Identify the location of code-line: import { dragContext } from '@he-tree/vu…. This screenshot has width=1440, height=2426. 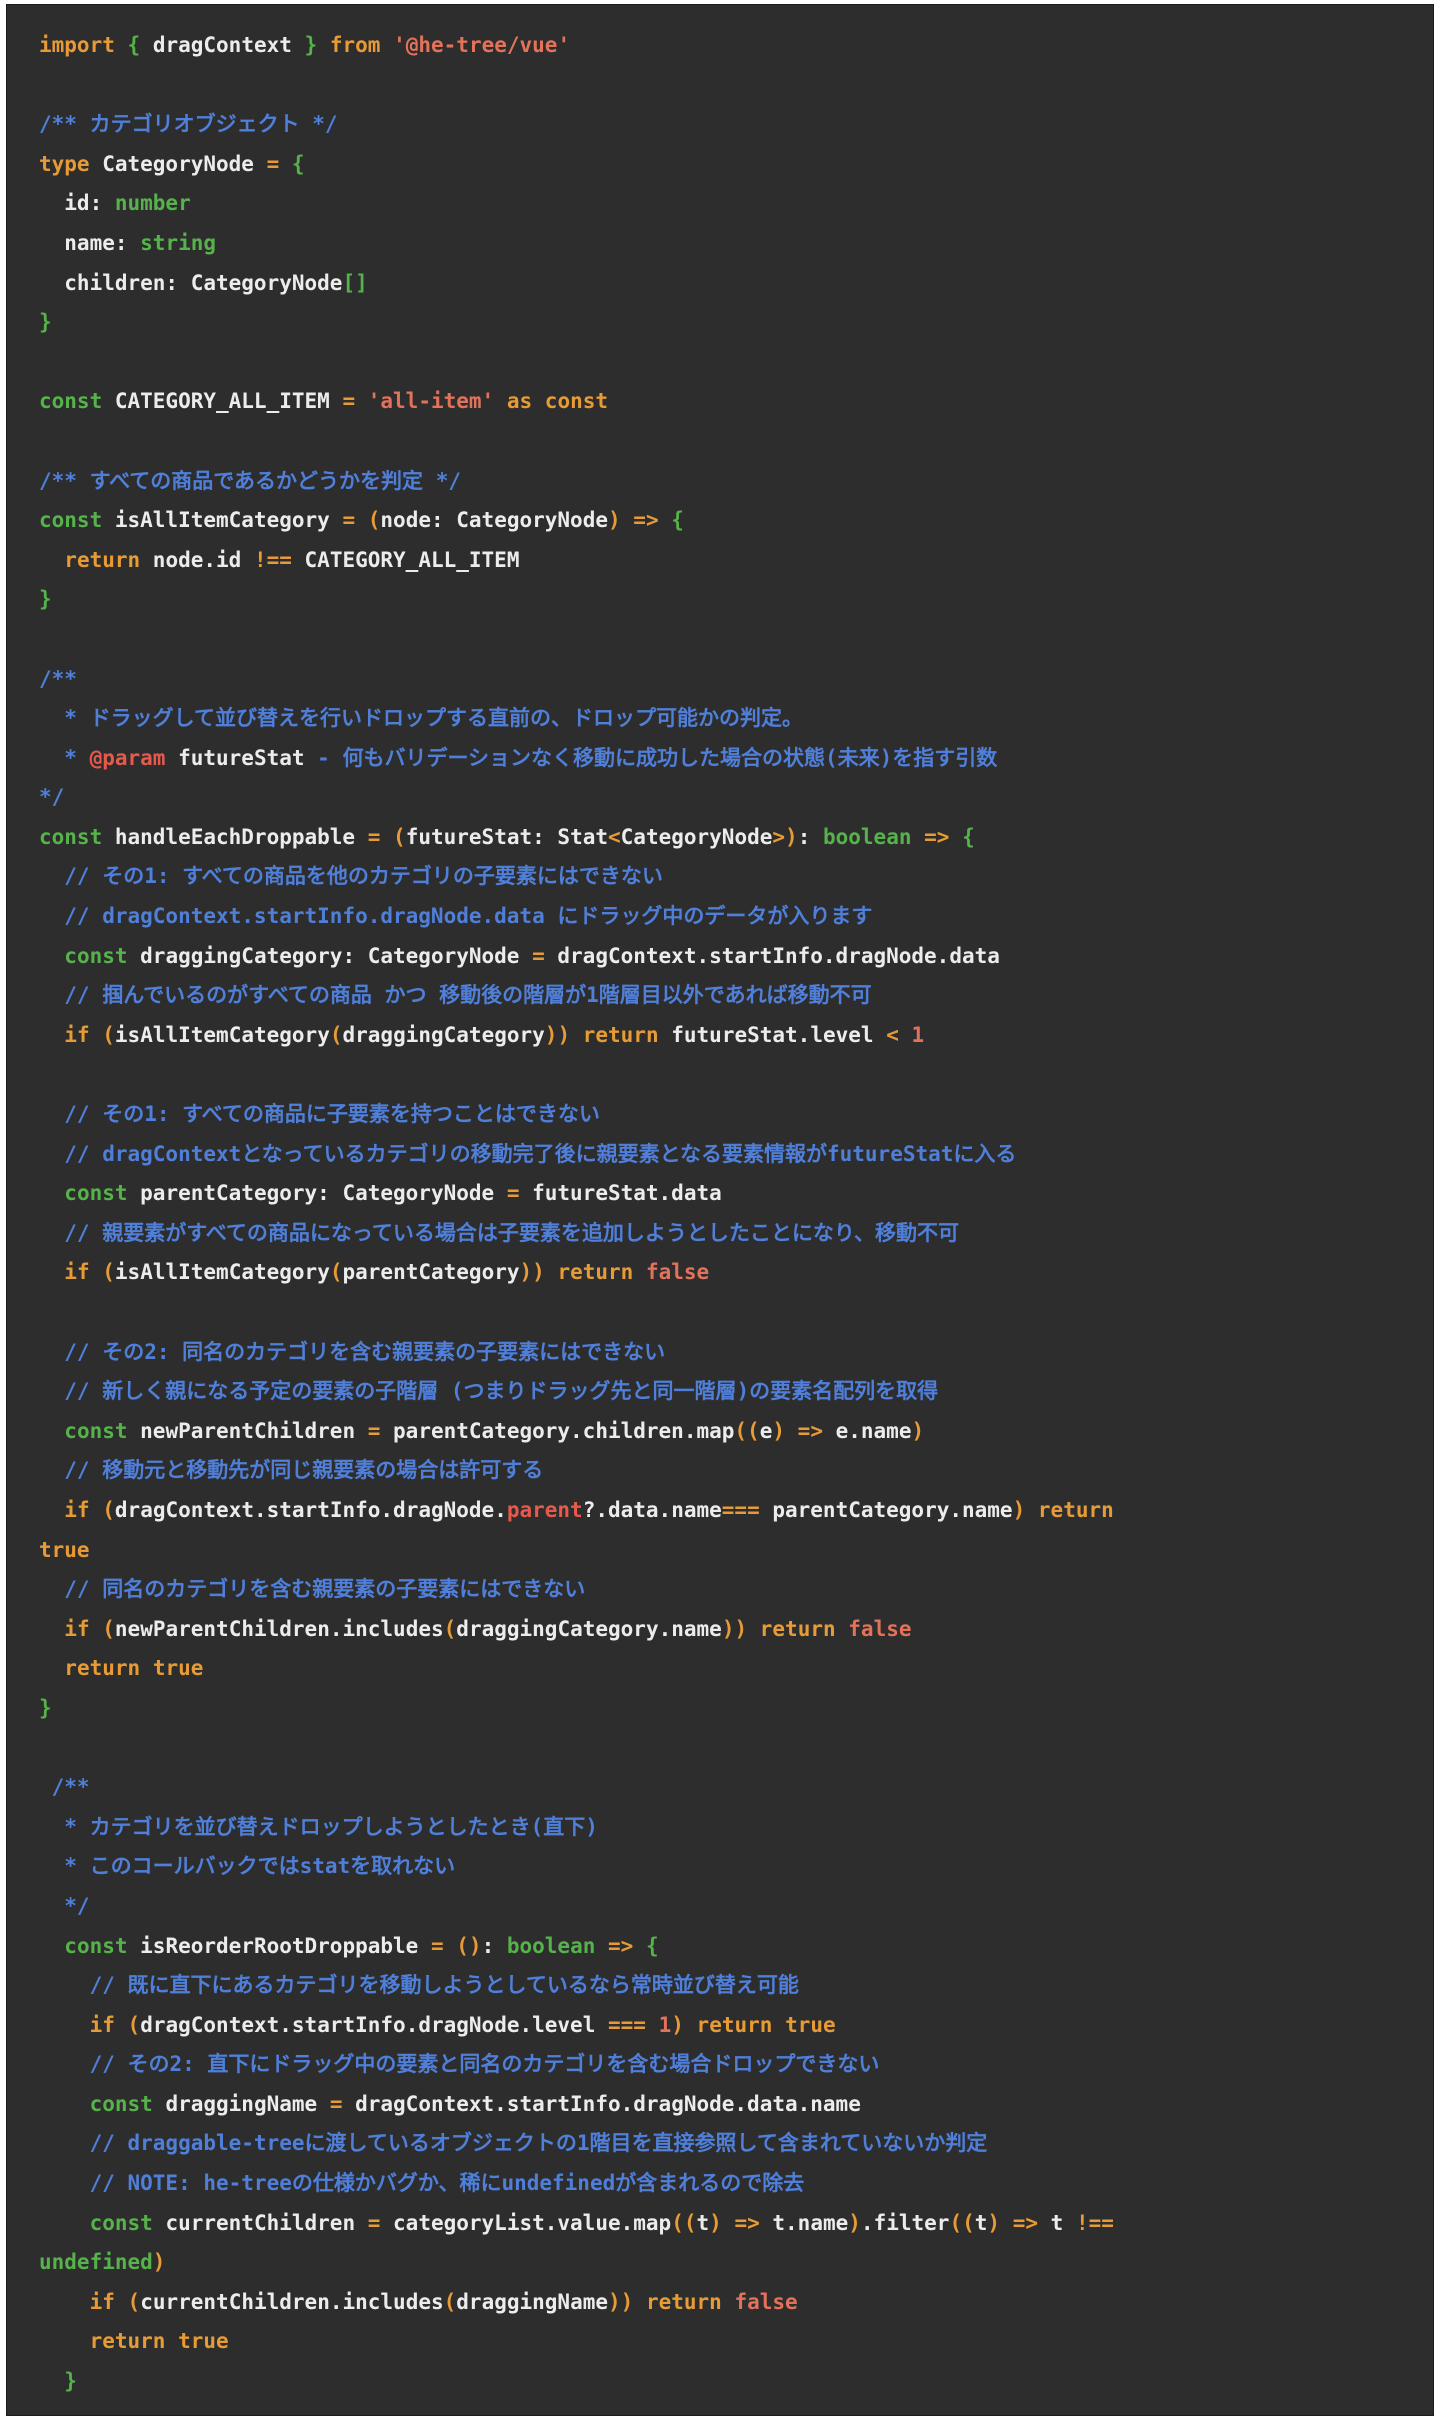
(736, 46).